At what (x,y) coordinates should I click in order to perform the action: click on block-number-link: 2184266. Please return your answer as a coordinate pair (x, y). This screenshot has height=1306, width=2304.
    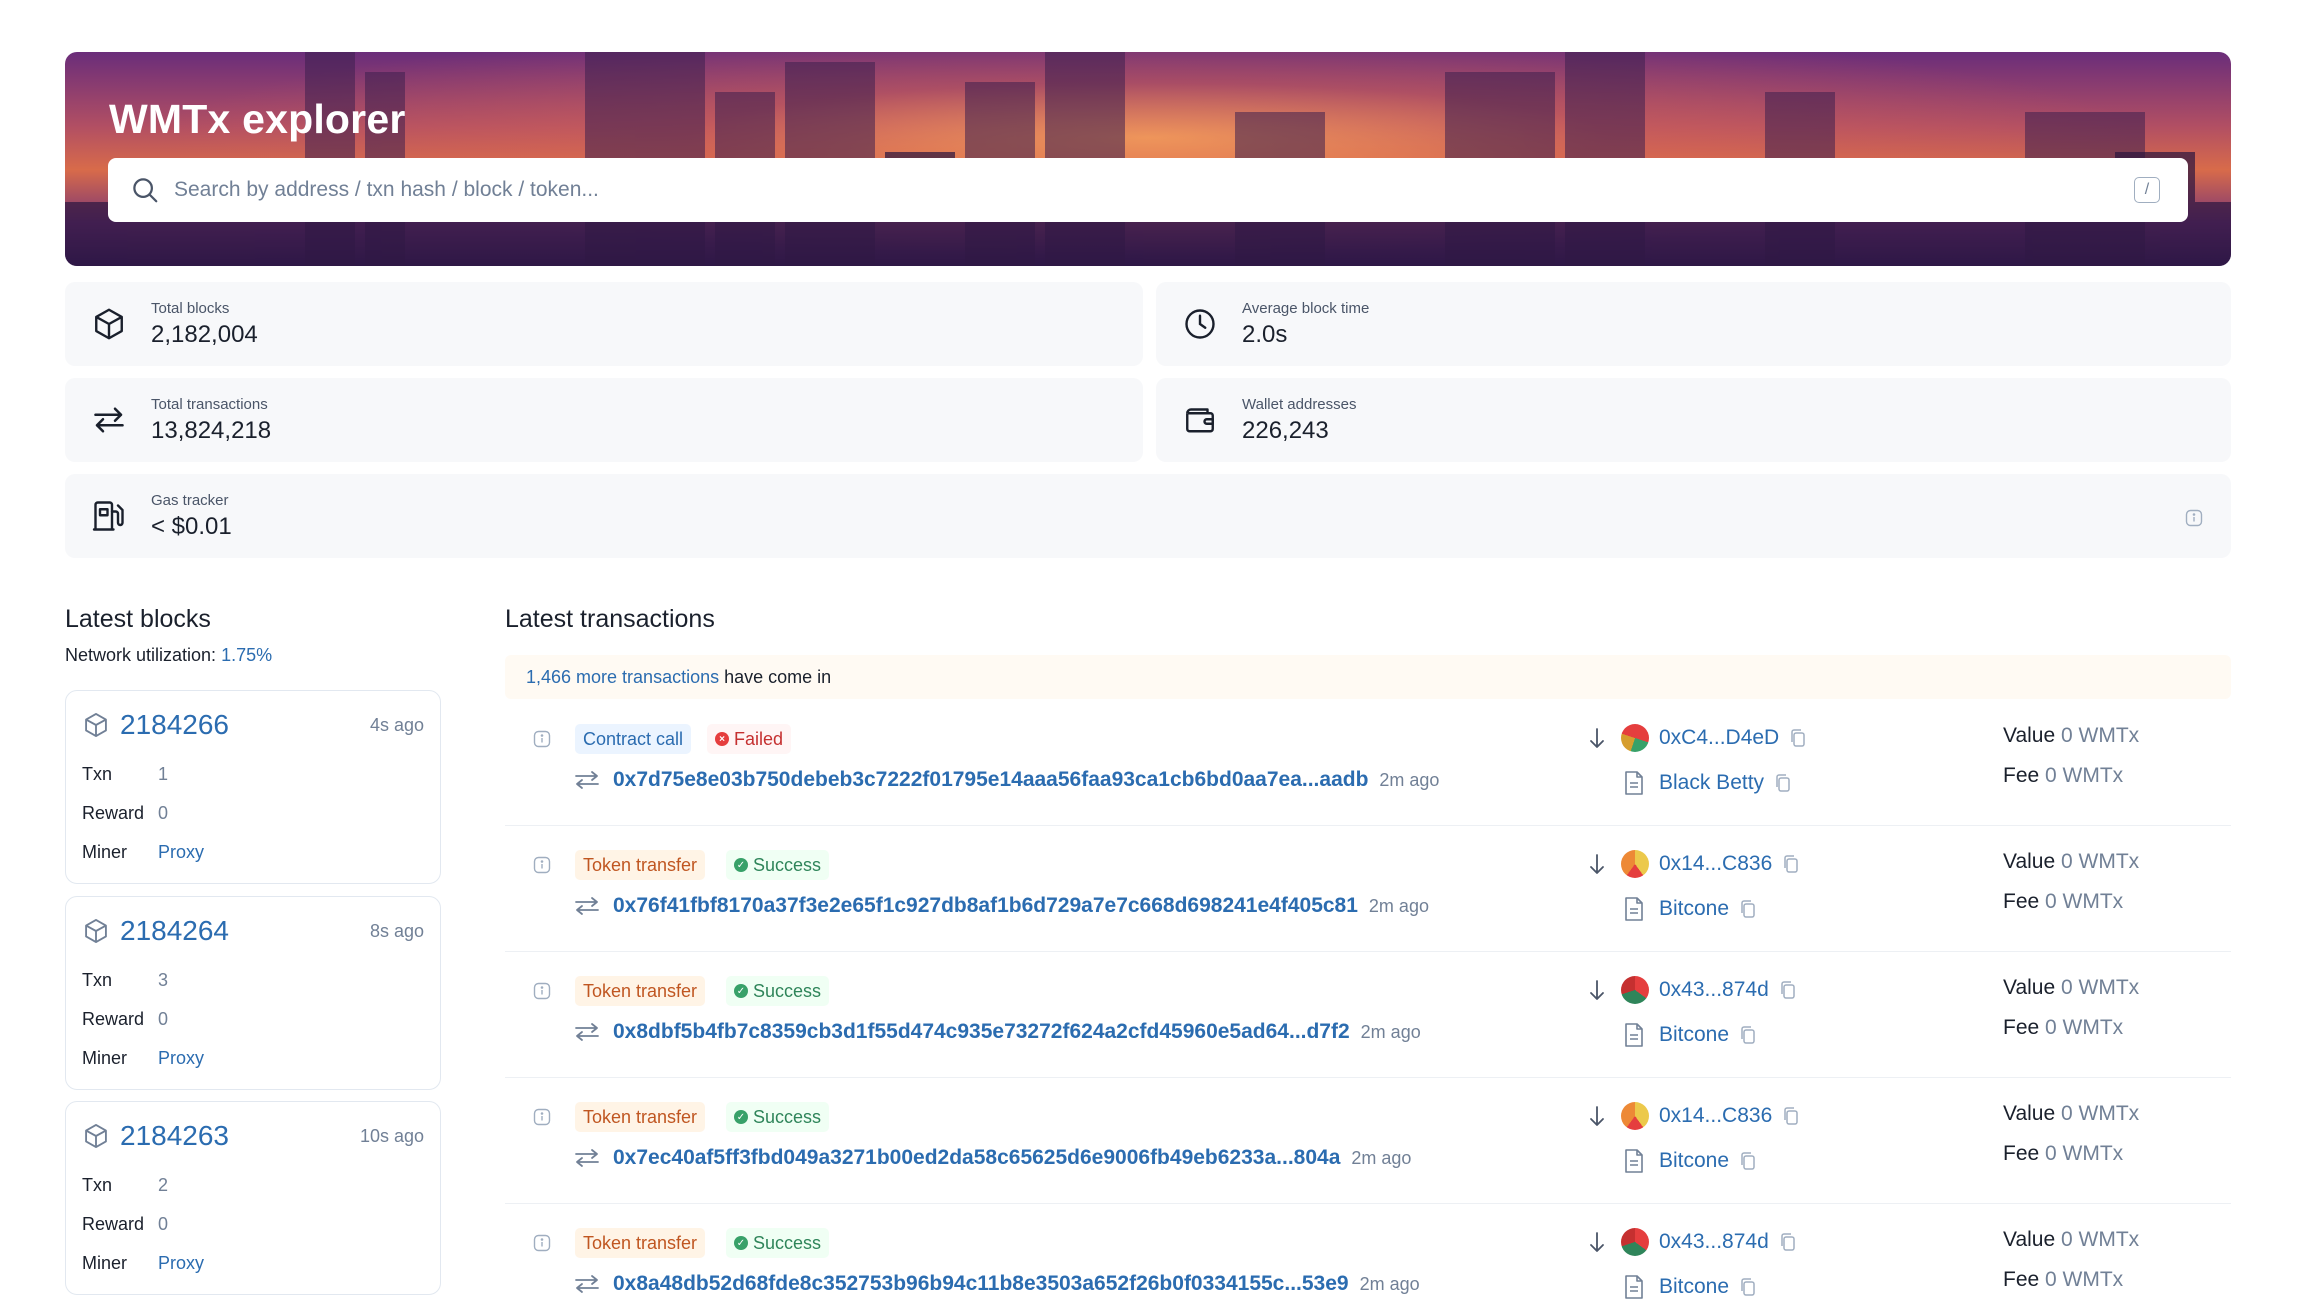
    Looking at the image, I should click on (174, 725).